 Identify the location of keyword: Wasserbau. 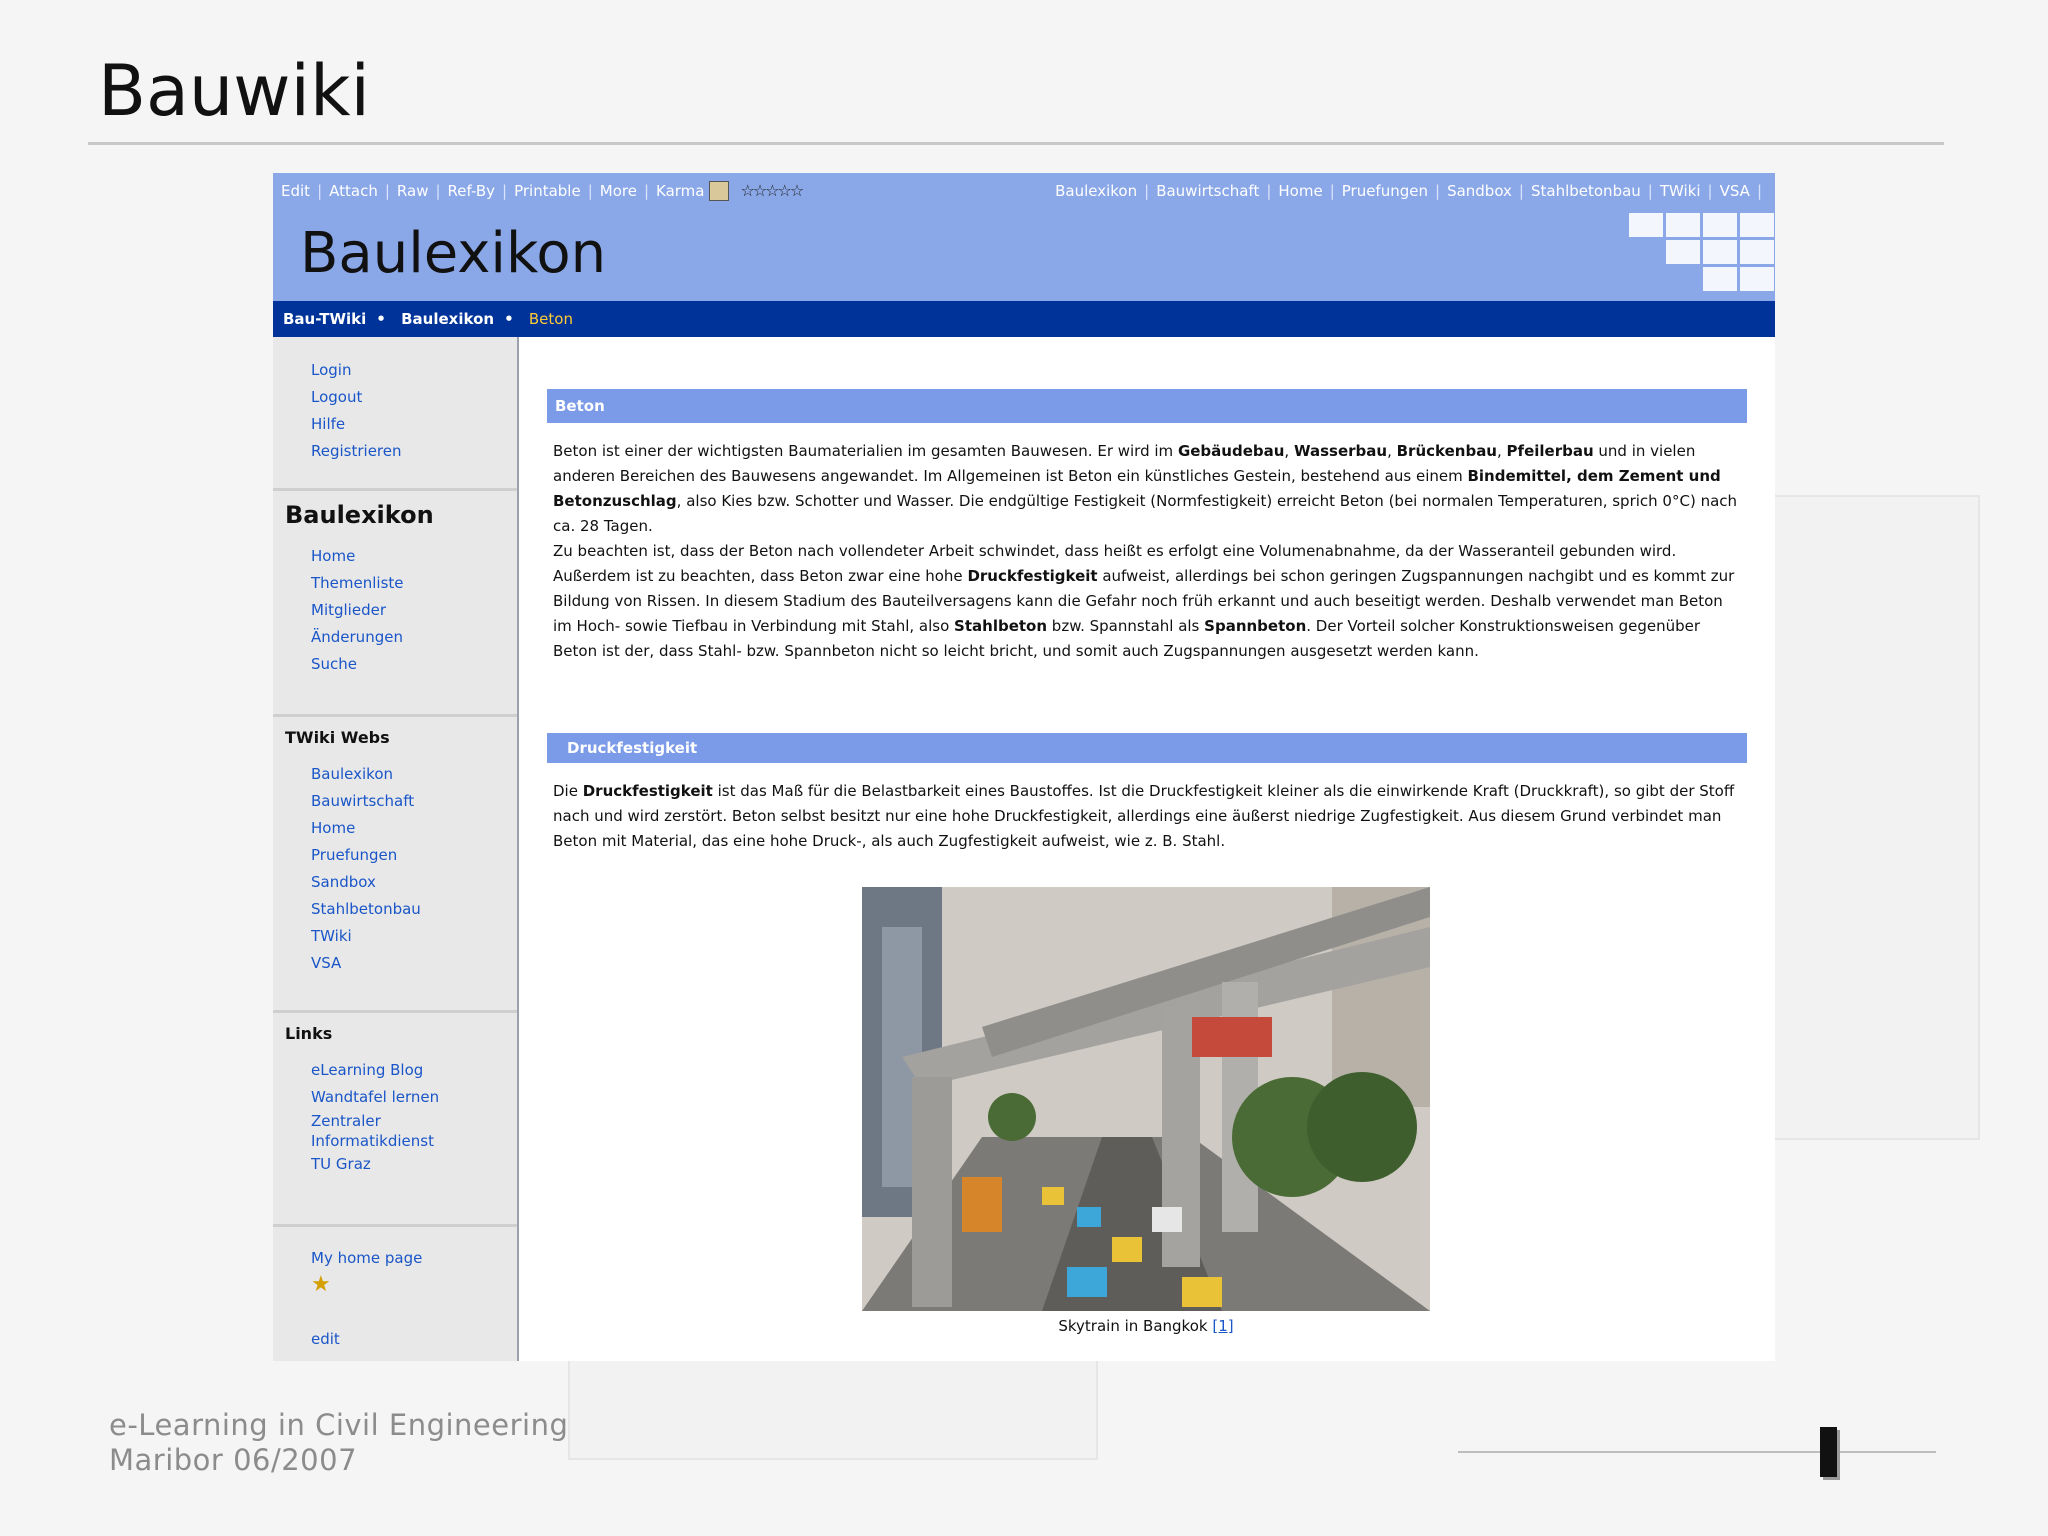
(1340, 451).